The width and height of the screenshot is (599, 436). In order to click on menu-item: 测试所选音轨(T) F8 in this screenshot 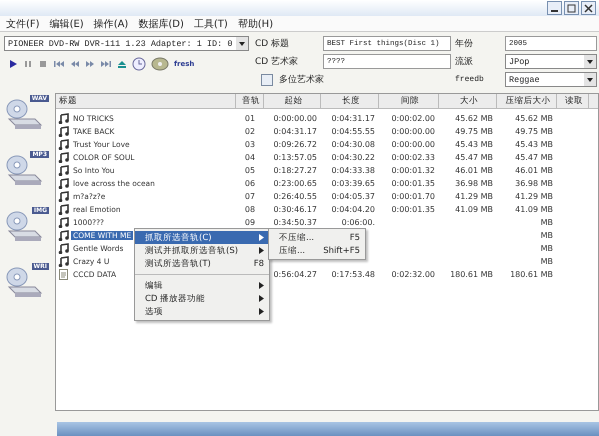, I will do `click(202, 263)`.